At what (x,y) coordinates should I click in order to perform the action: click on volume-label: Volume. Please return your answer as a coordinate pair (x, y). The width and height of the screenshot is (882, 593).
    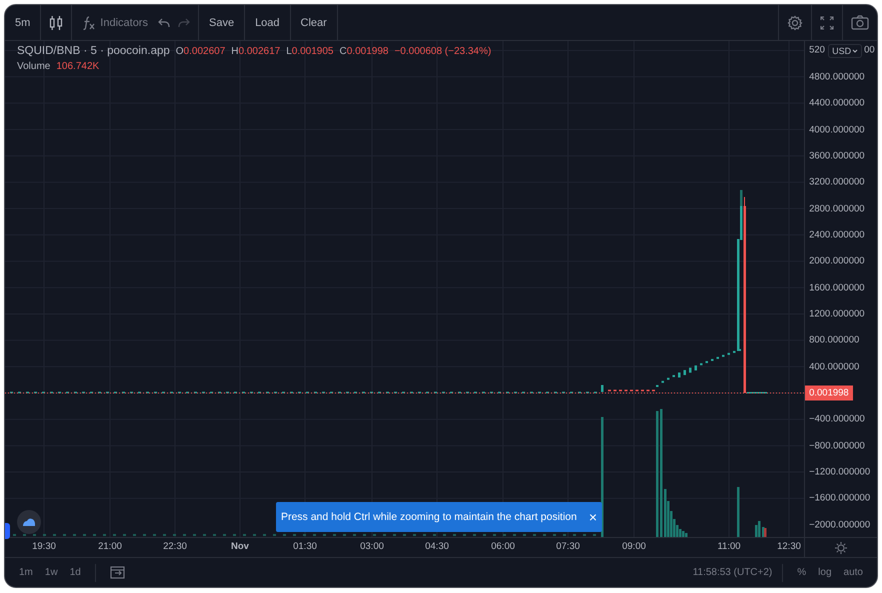
    Looking at the image, I should click on (33, 66).